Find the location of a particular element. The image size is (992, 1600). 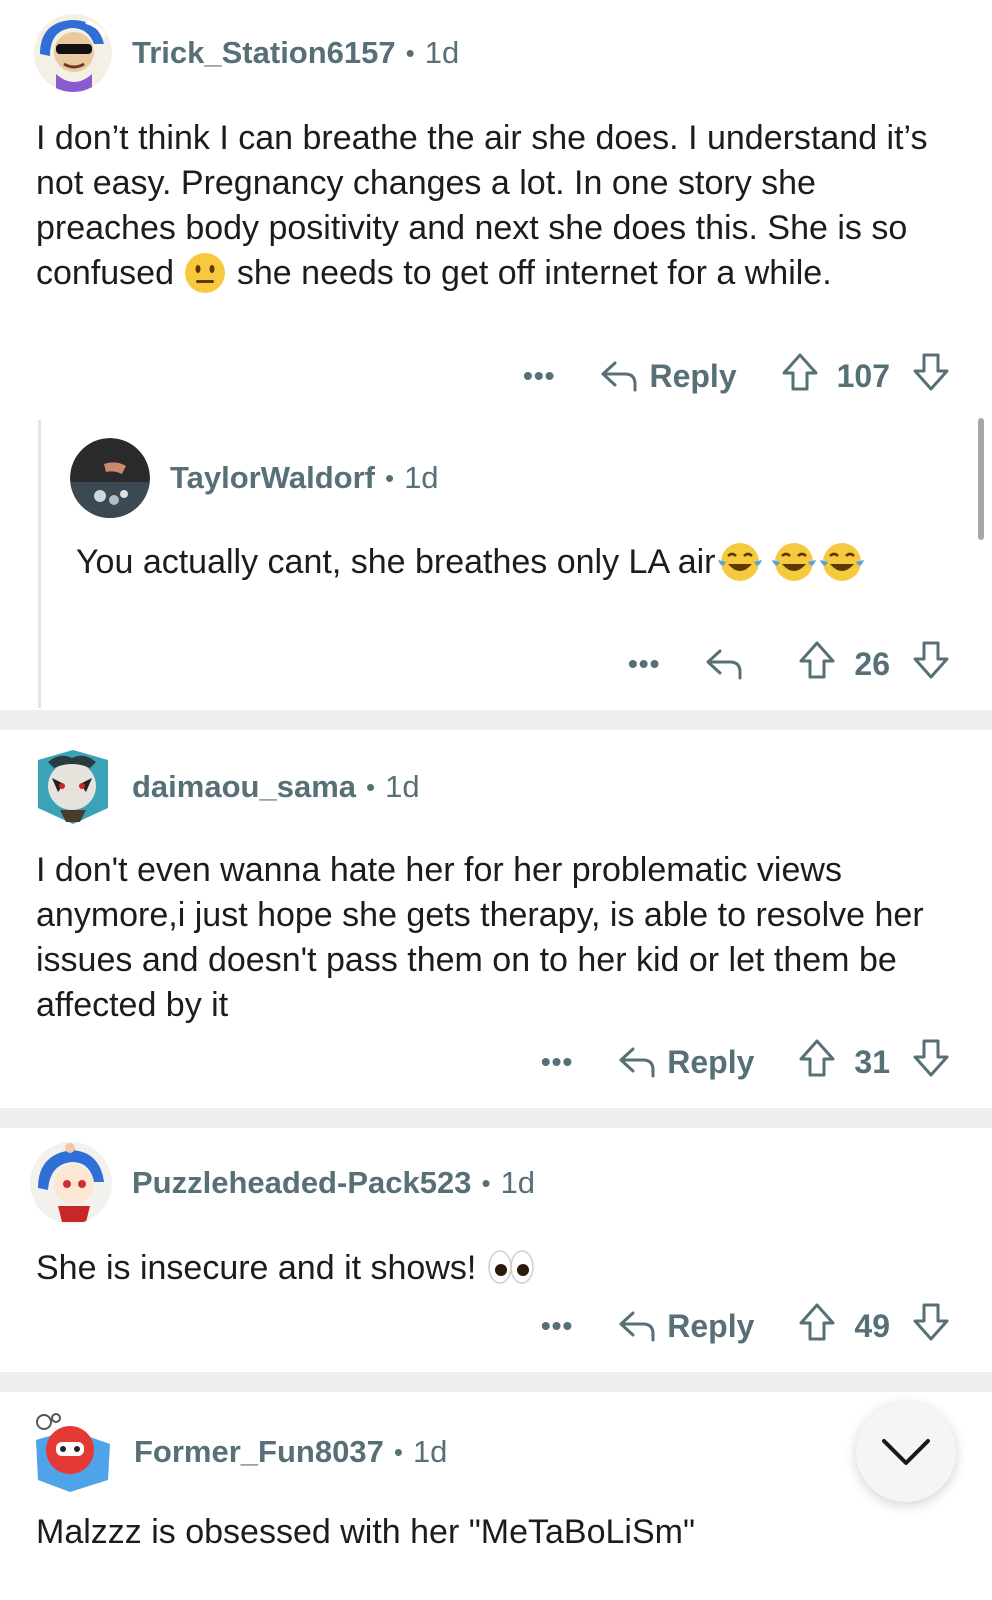

eyes-emoji-icon is located at coordinates (511, 1270).